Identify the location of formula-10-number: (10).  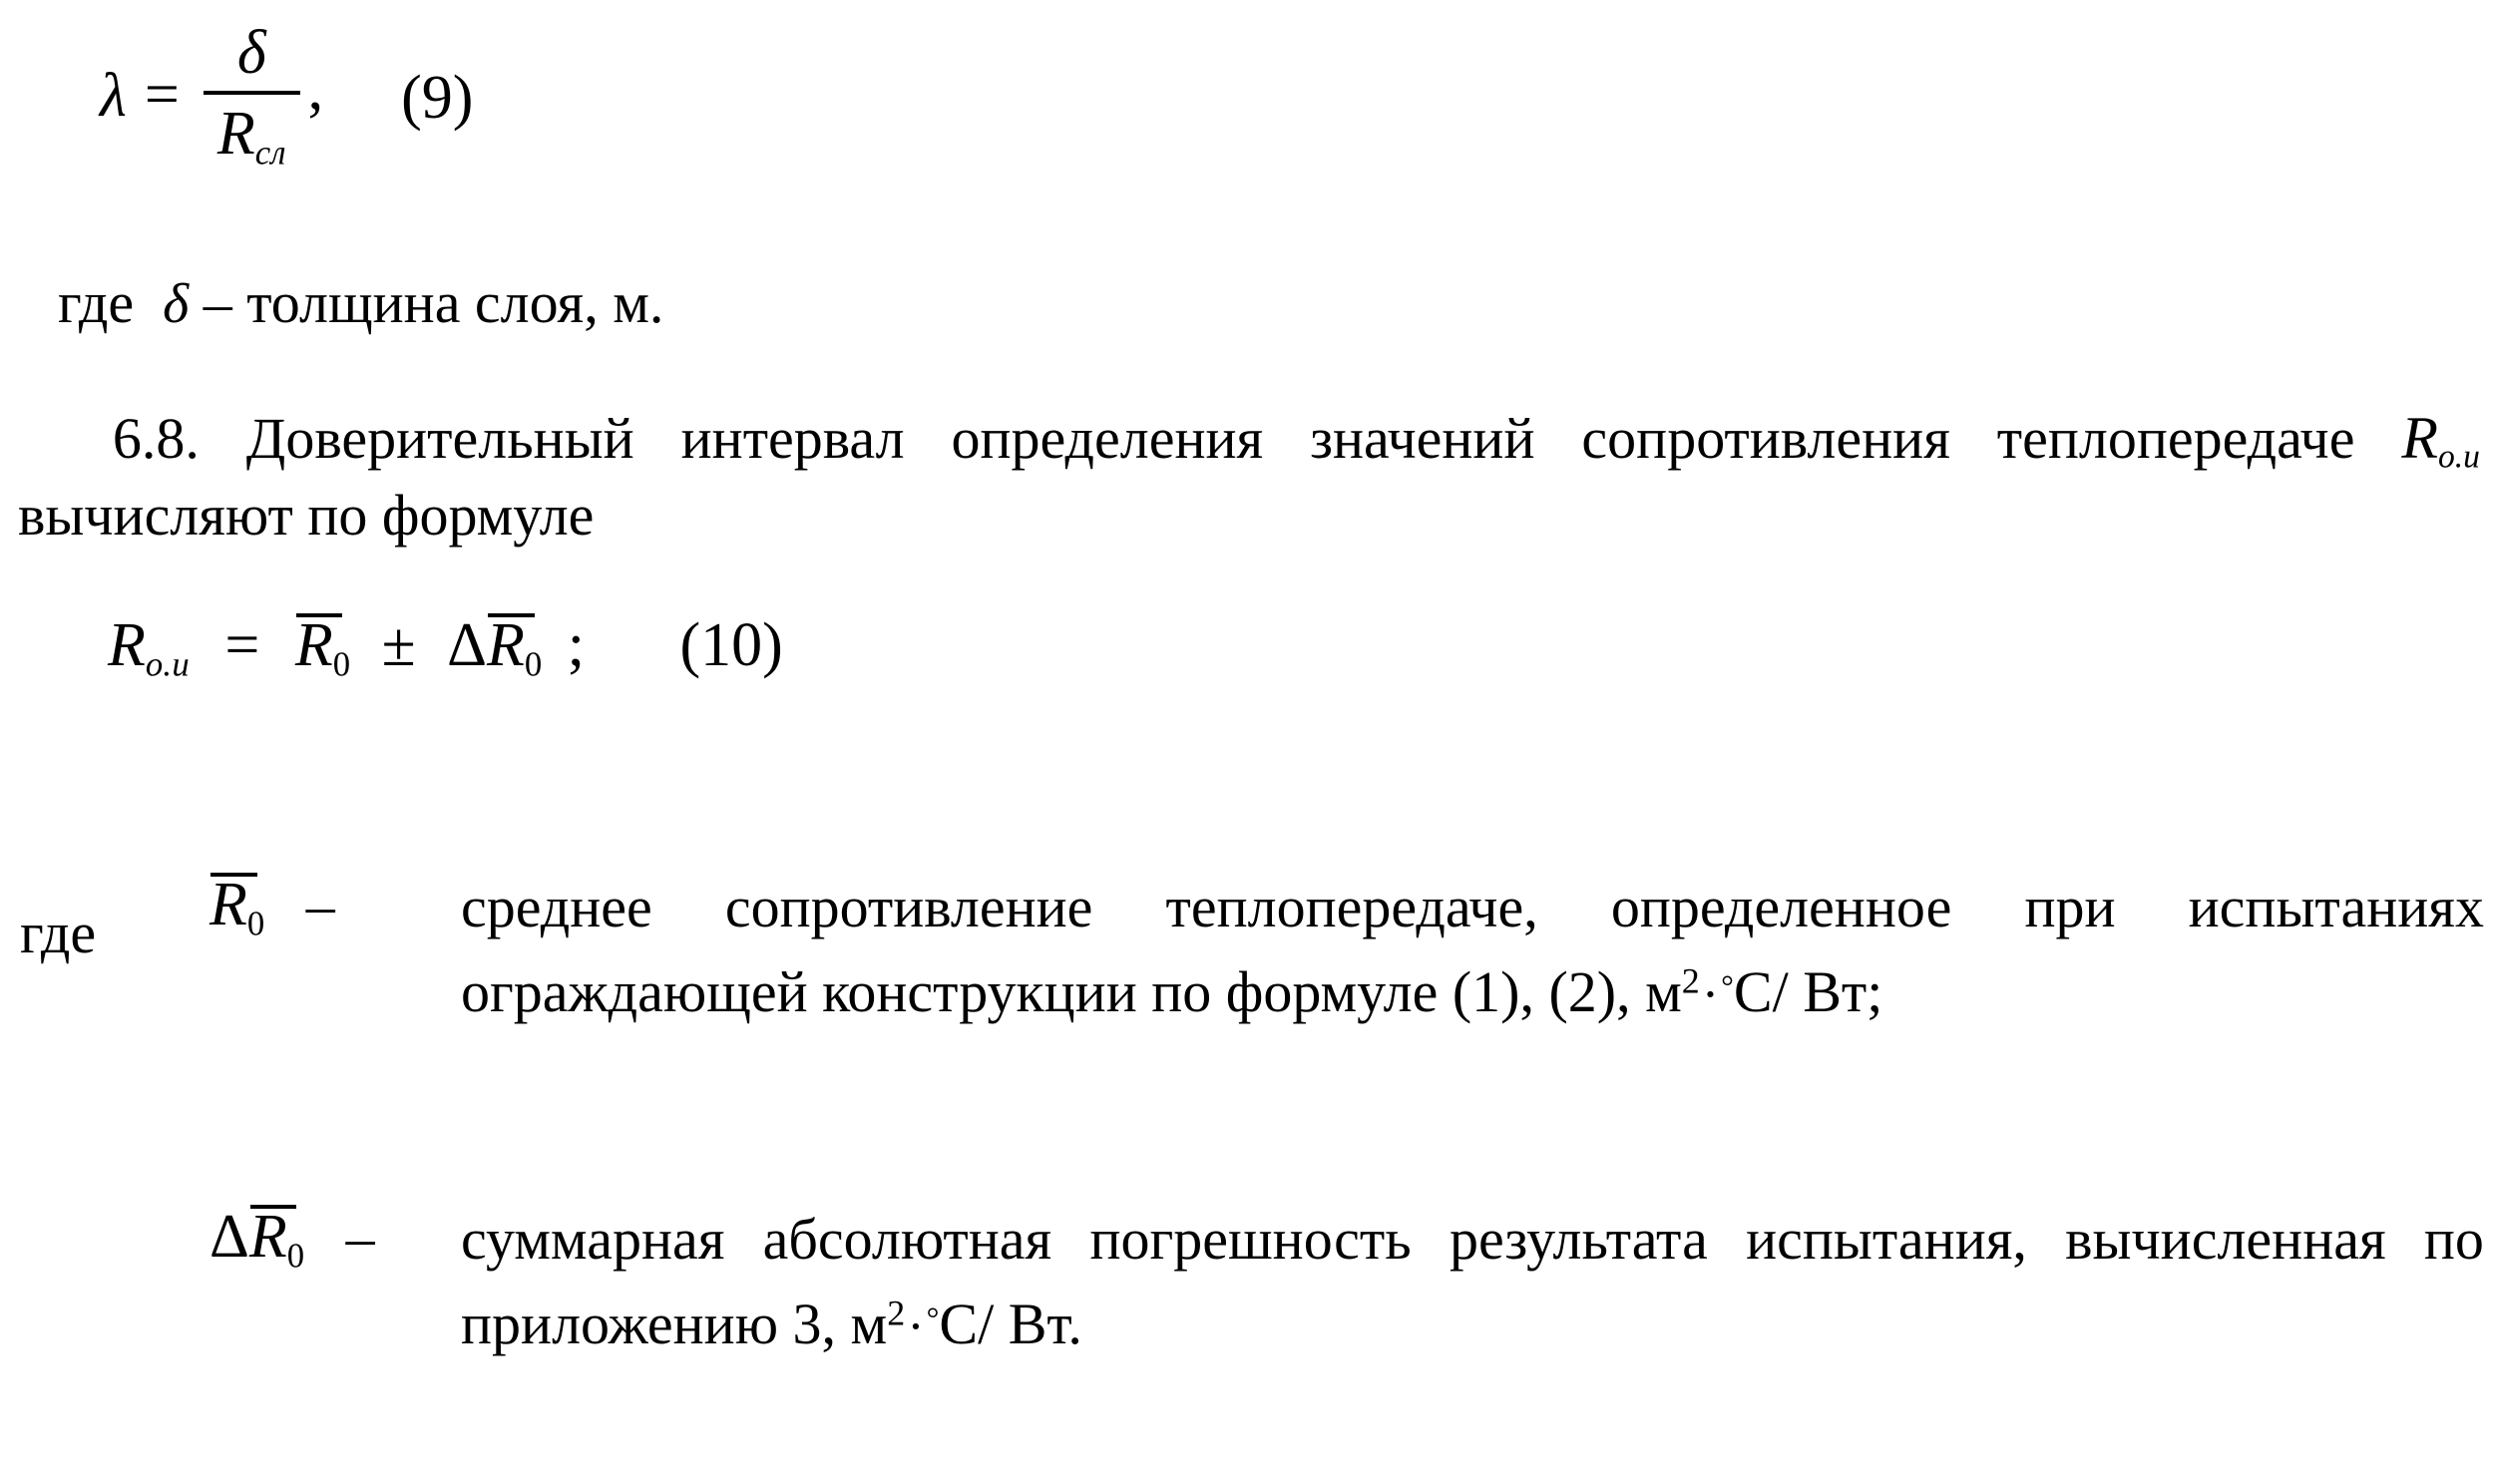
(731, 645).